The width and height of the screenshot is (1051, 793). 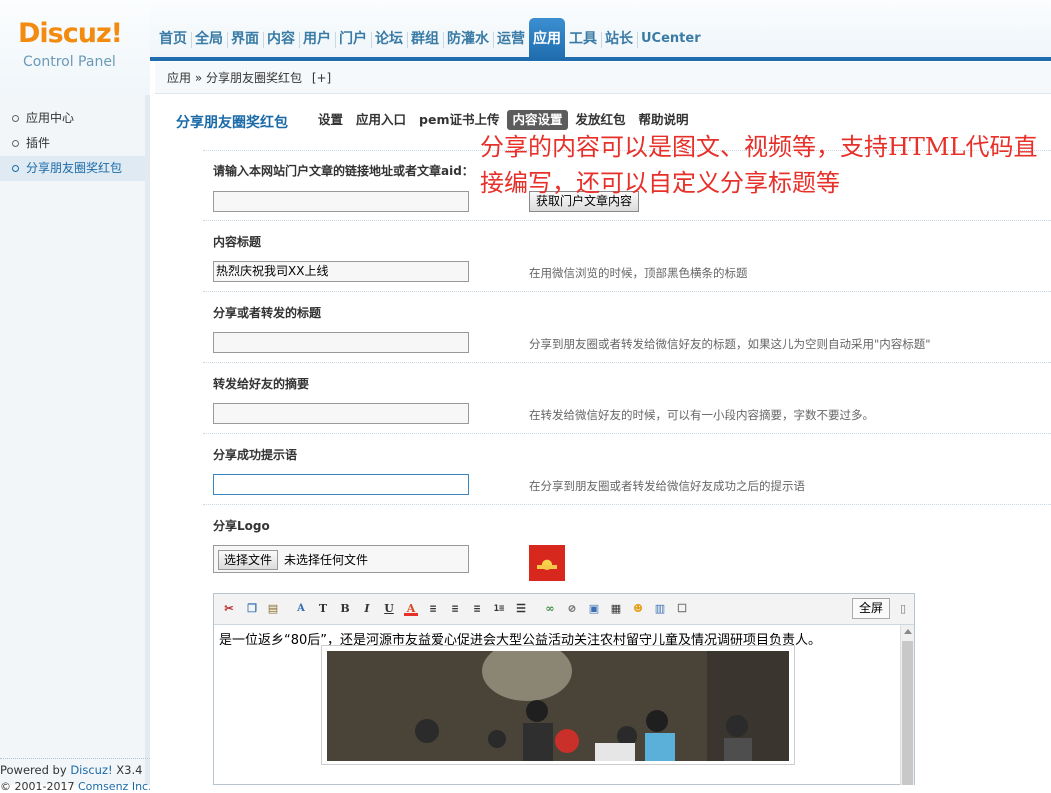 I want to click on sidebar-item-plugins: 插件, so click(x=72, y=143).